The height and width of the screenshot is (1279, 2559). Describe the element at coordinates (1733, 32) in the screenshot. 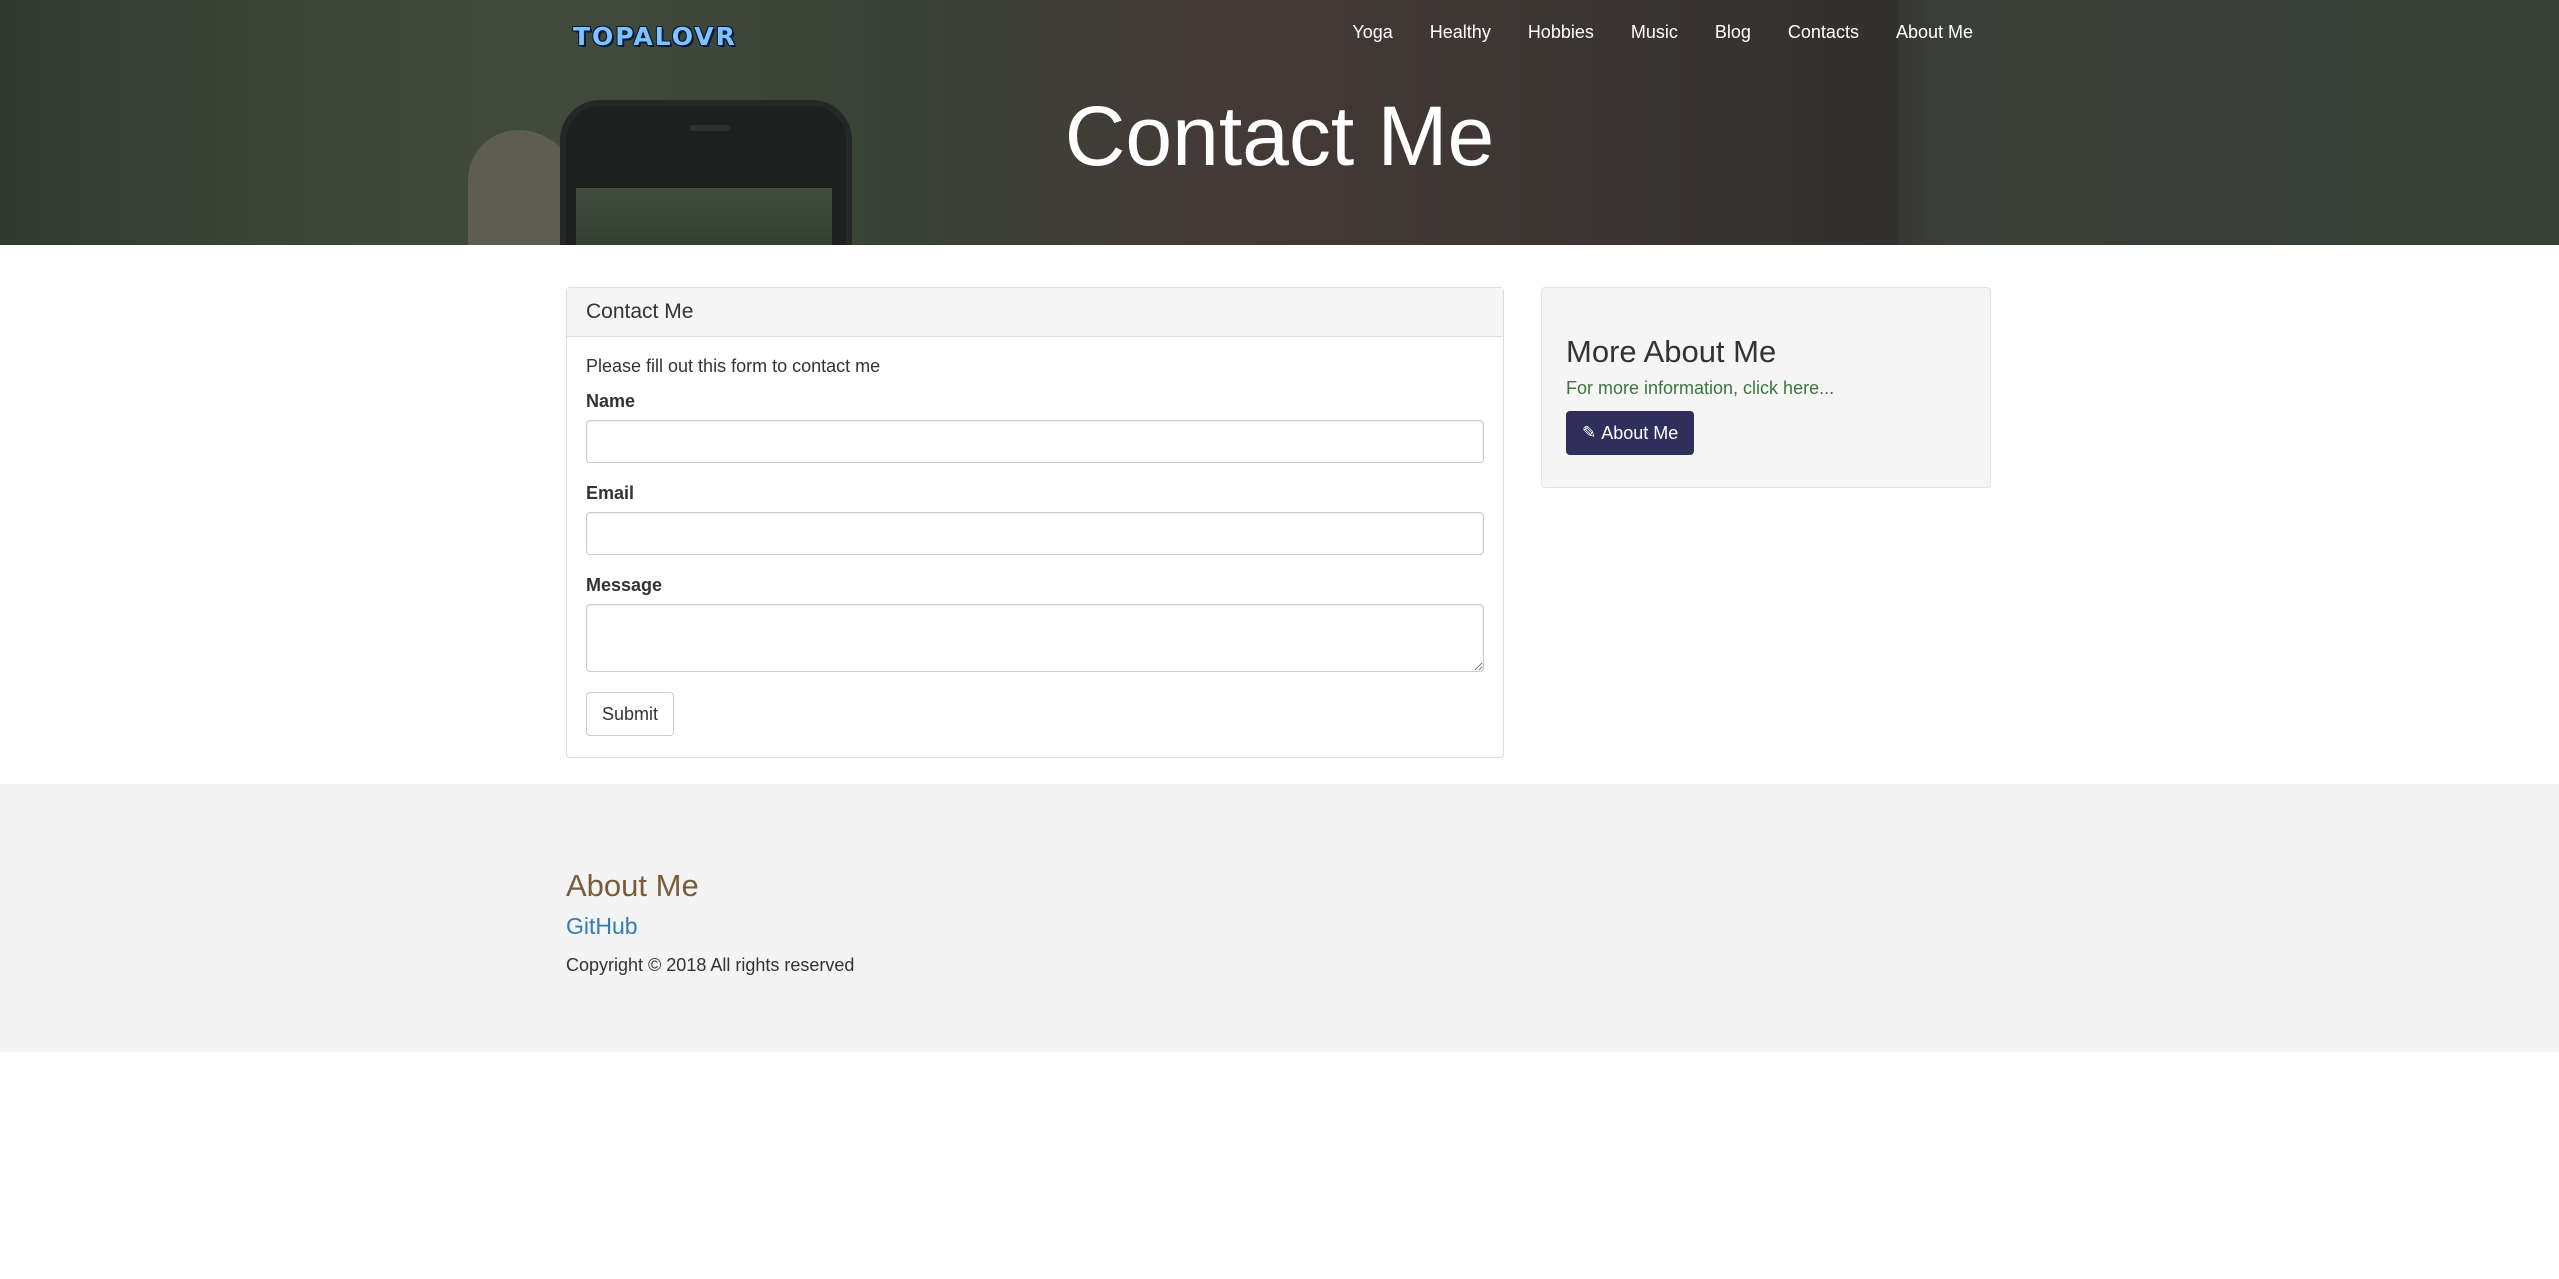

I see `nav-item-blog: Blog` at that location.